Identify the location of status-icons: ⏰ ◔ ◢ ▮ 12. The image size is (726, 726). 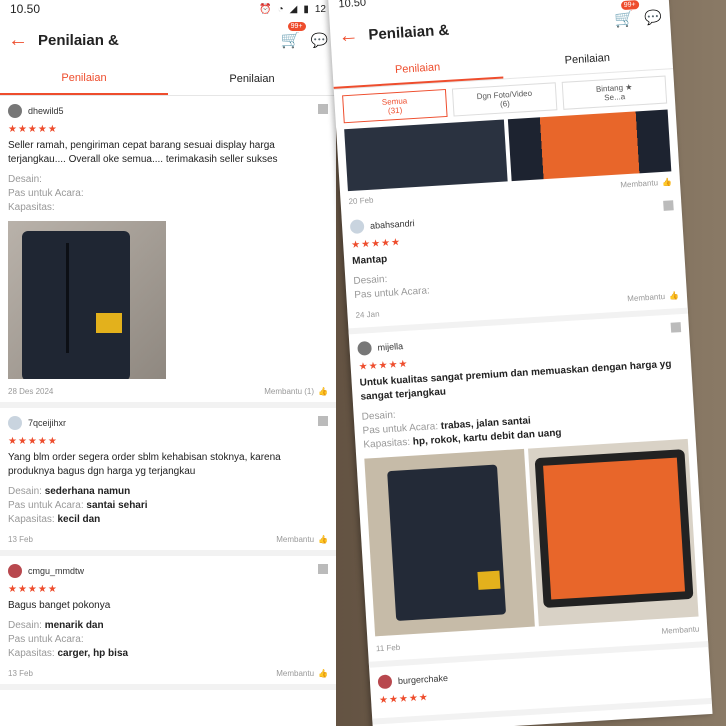
(292, 9).